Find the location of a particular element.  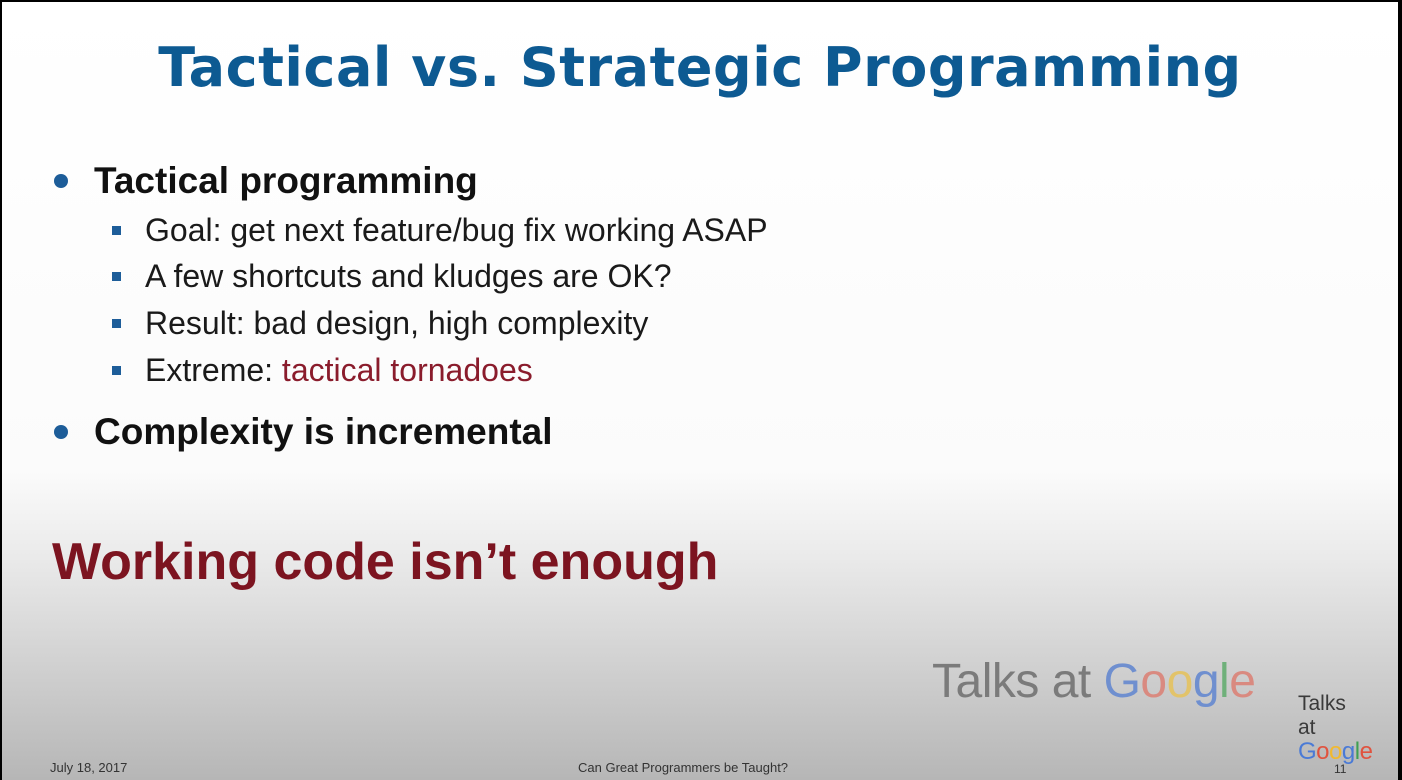

subbullet-item-shortcuts: A few shortcuts and kludges are OK? is located at coordinates (392, 276).